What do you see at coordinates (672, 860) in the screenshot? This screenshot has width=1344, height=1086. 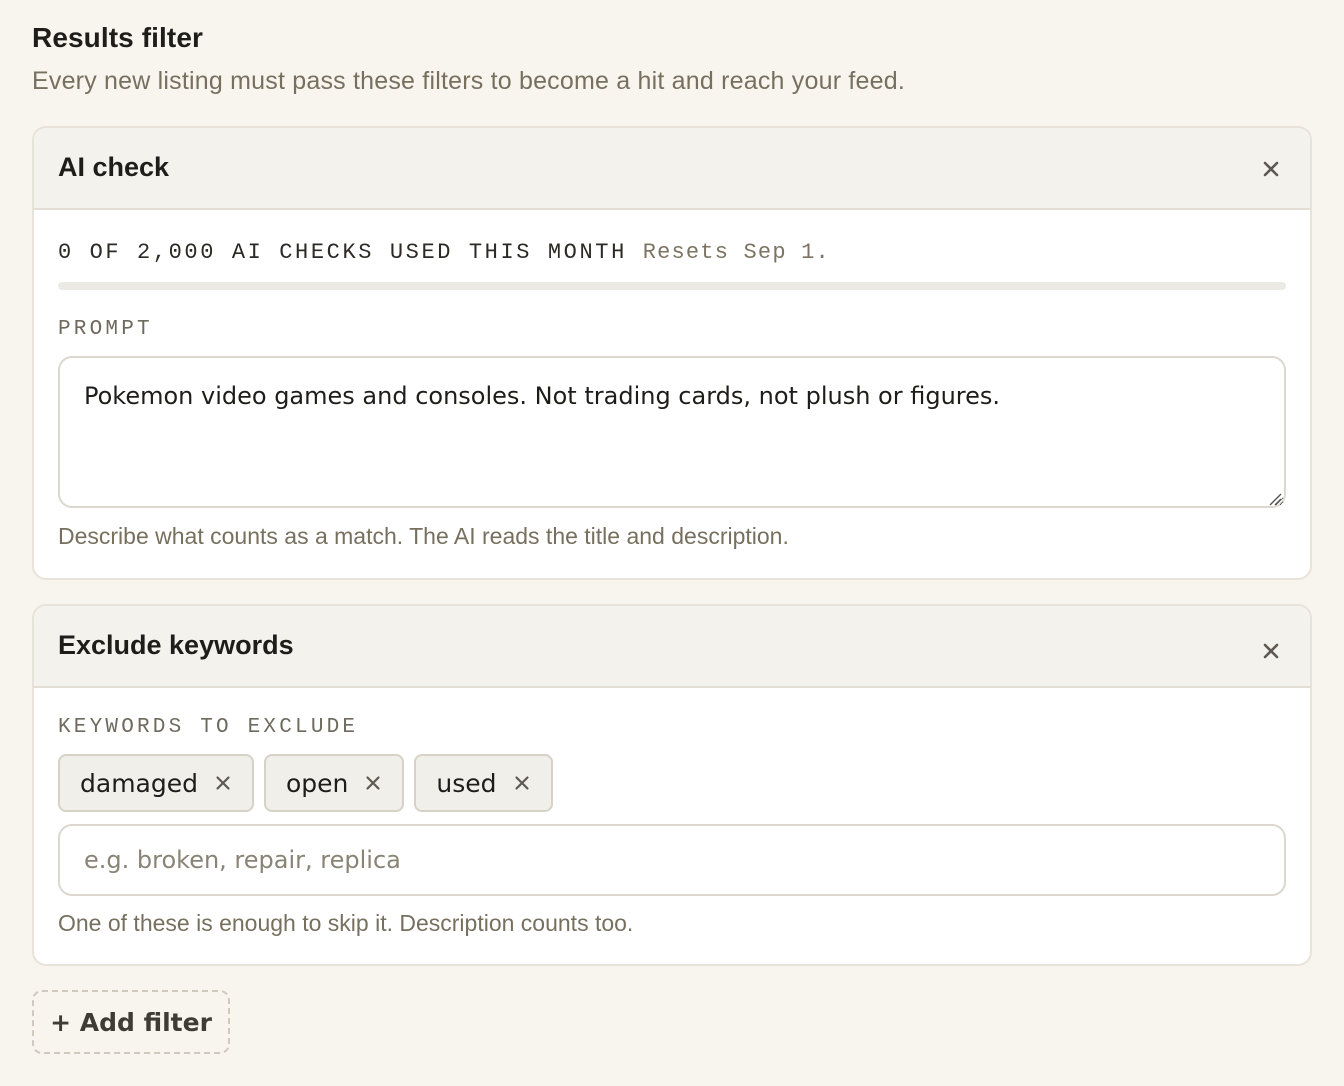 I see `keyword-input` at bounding box center [672, 860].